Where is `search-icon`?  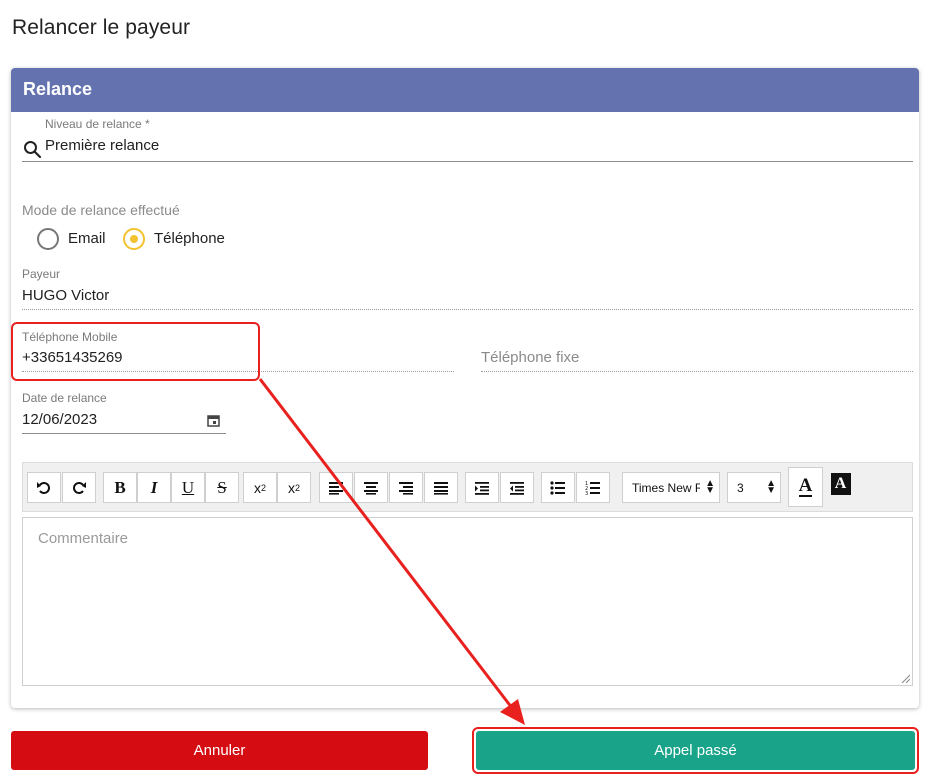 search-icon is located at coordinates (33, 150).